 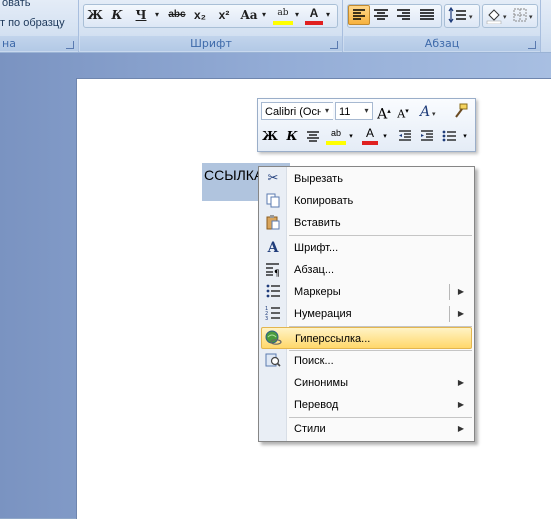 I want to click on svg-text: A, so click(x=424, y=112).